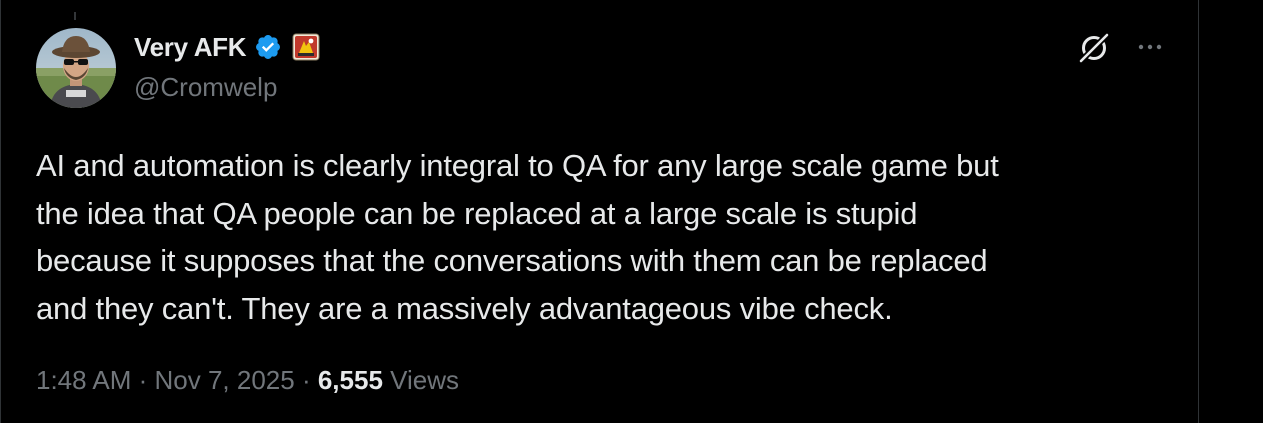 Image resolution: width=1263 pixels, height=423 pixels. I want to click on avatar-image, so click(76, 68).